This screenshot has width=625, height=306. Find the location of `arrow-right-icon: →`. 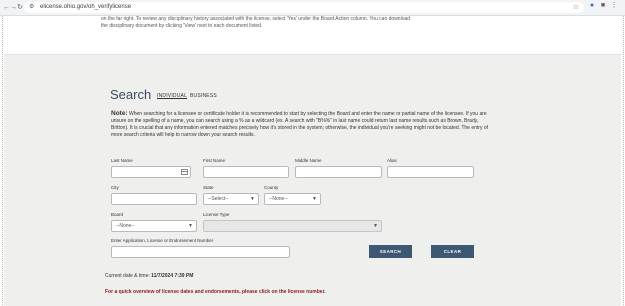

arrow-right-icon: → is located at coordinates (13, 7).